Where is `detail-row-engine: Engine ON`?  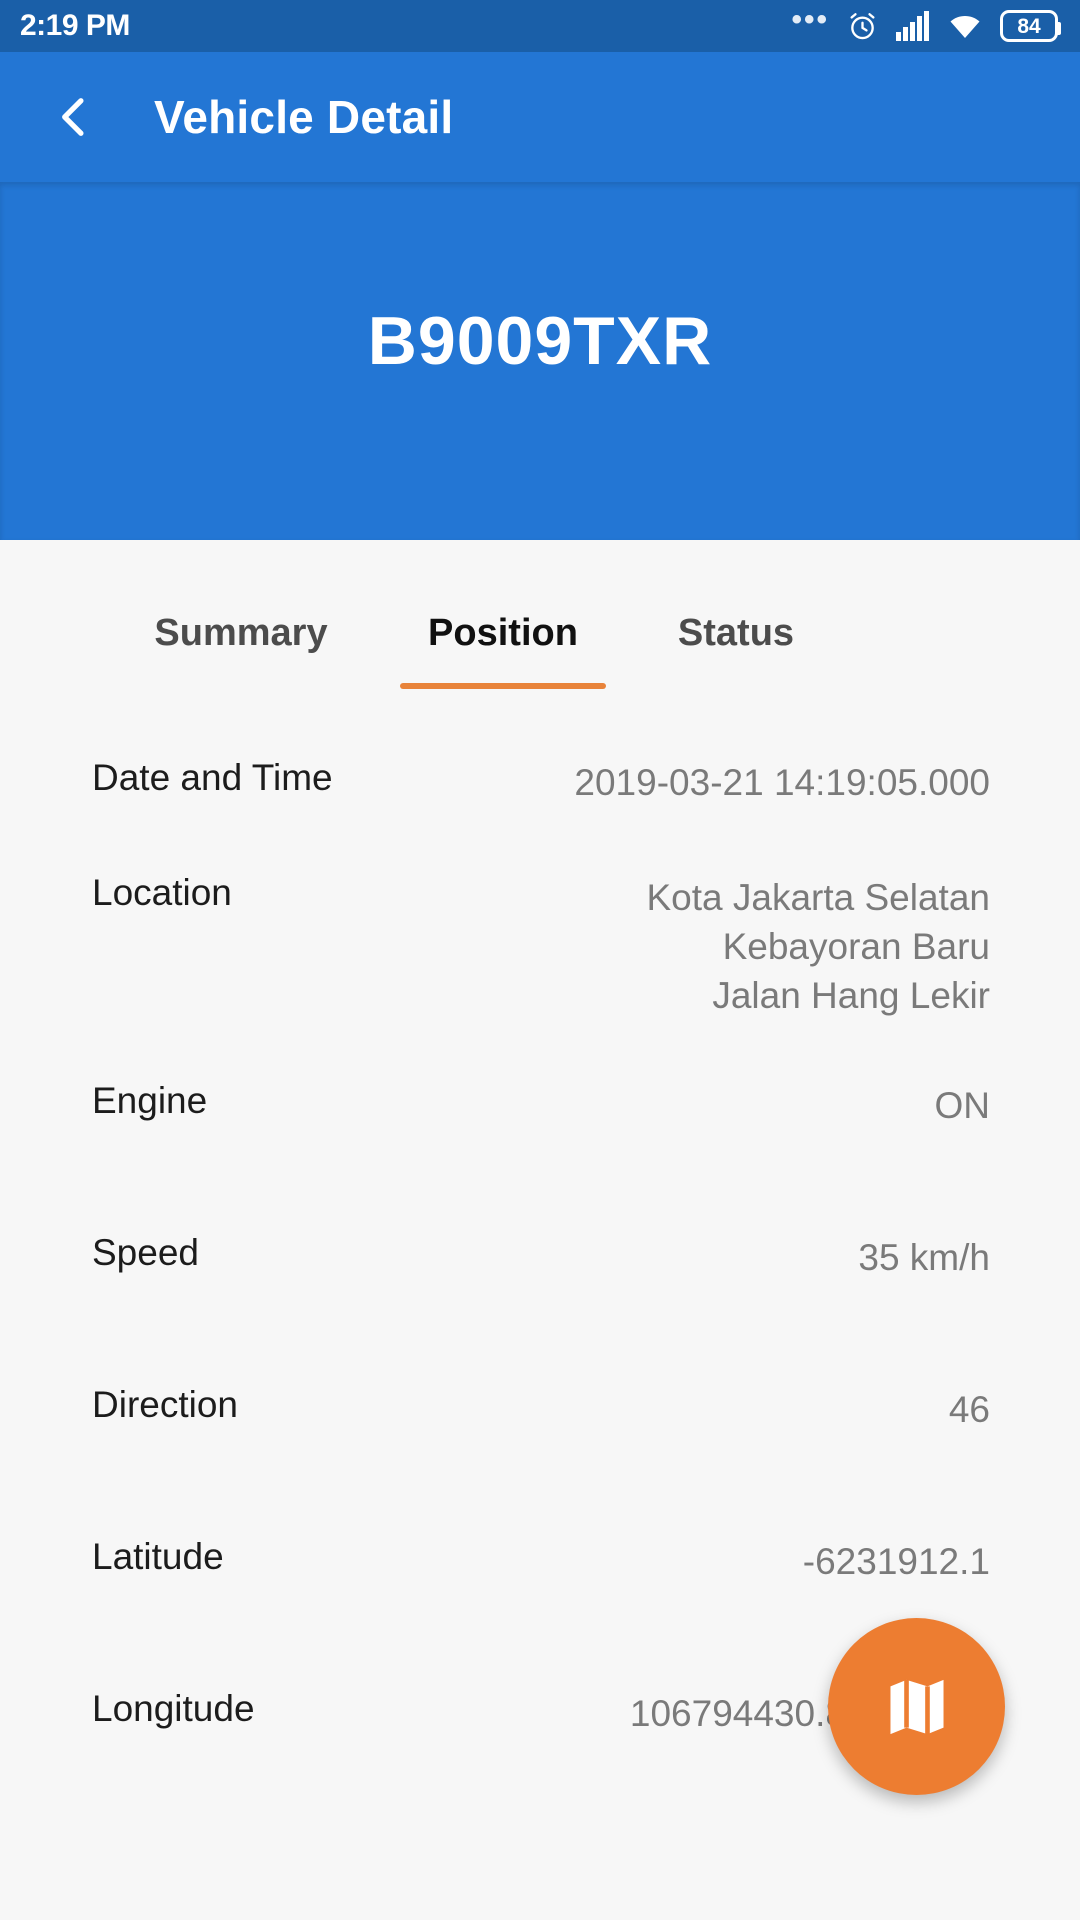 detail-row-engine: Engine ON is located at coordinates (540, 1136).